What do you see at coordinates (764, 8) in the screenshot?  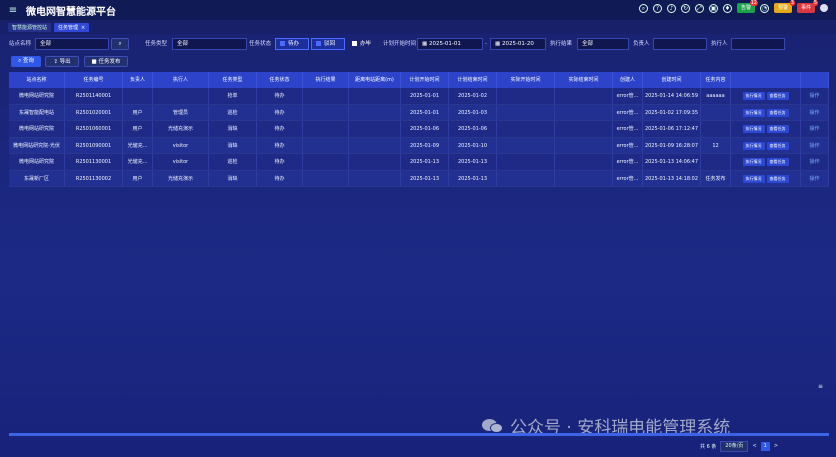 I see `bell-icon: ◔` at bounding box center [764, 8].